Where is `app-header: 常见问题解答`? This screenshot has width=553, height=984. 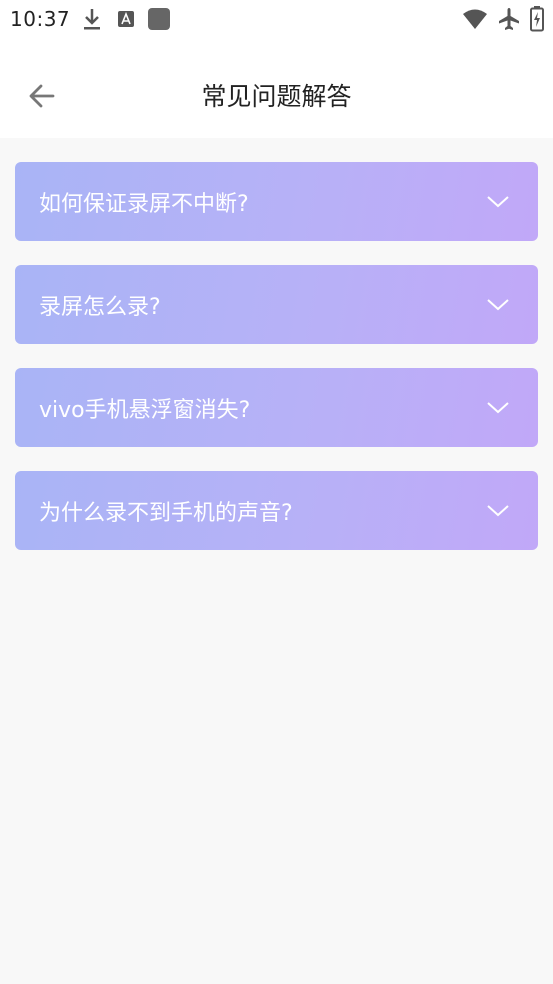
app-header: 常见问题解答 is located at coordinates (276, 89).